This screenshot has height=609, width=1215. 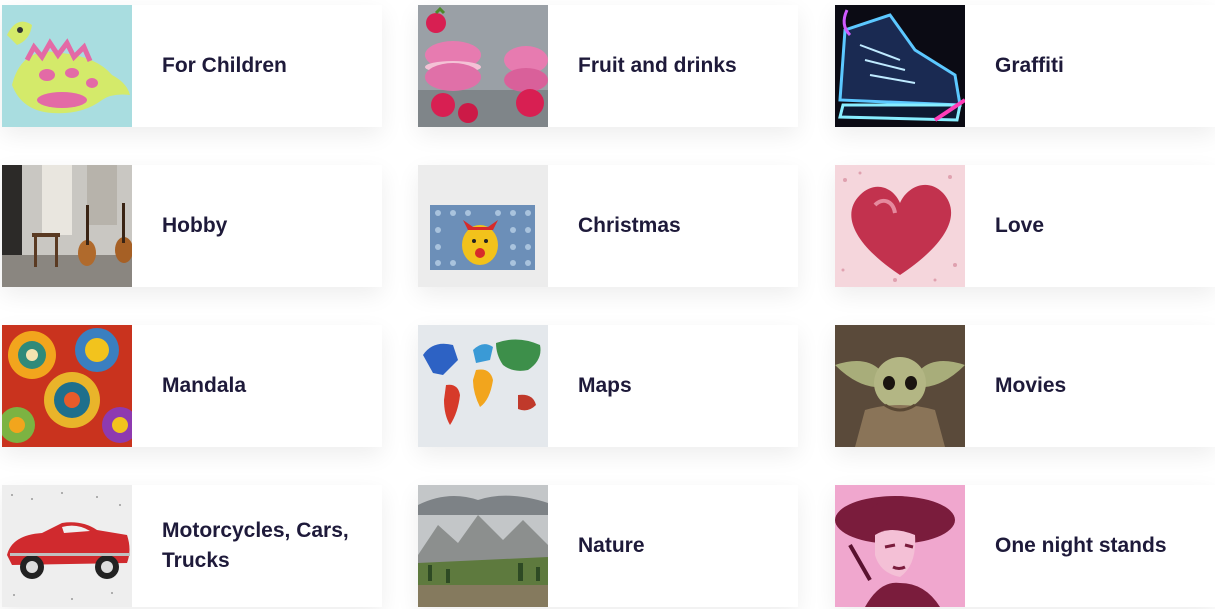 I want to click on category-card-motorcycles-cars-trucks: Motorcycles, Cars, Trucks, so click(x=192, y=546).